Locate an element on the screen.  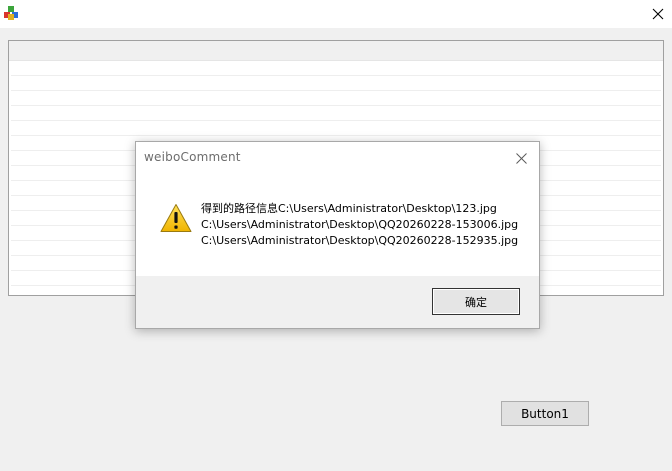
ok-button: 确定 is located at coordinates (476, 301).